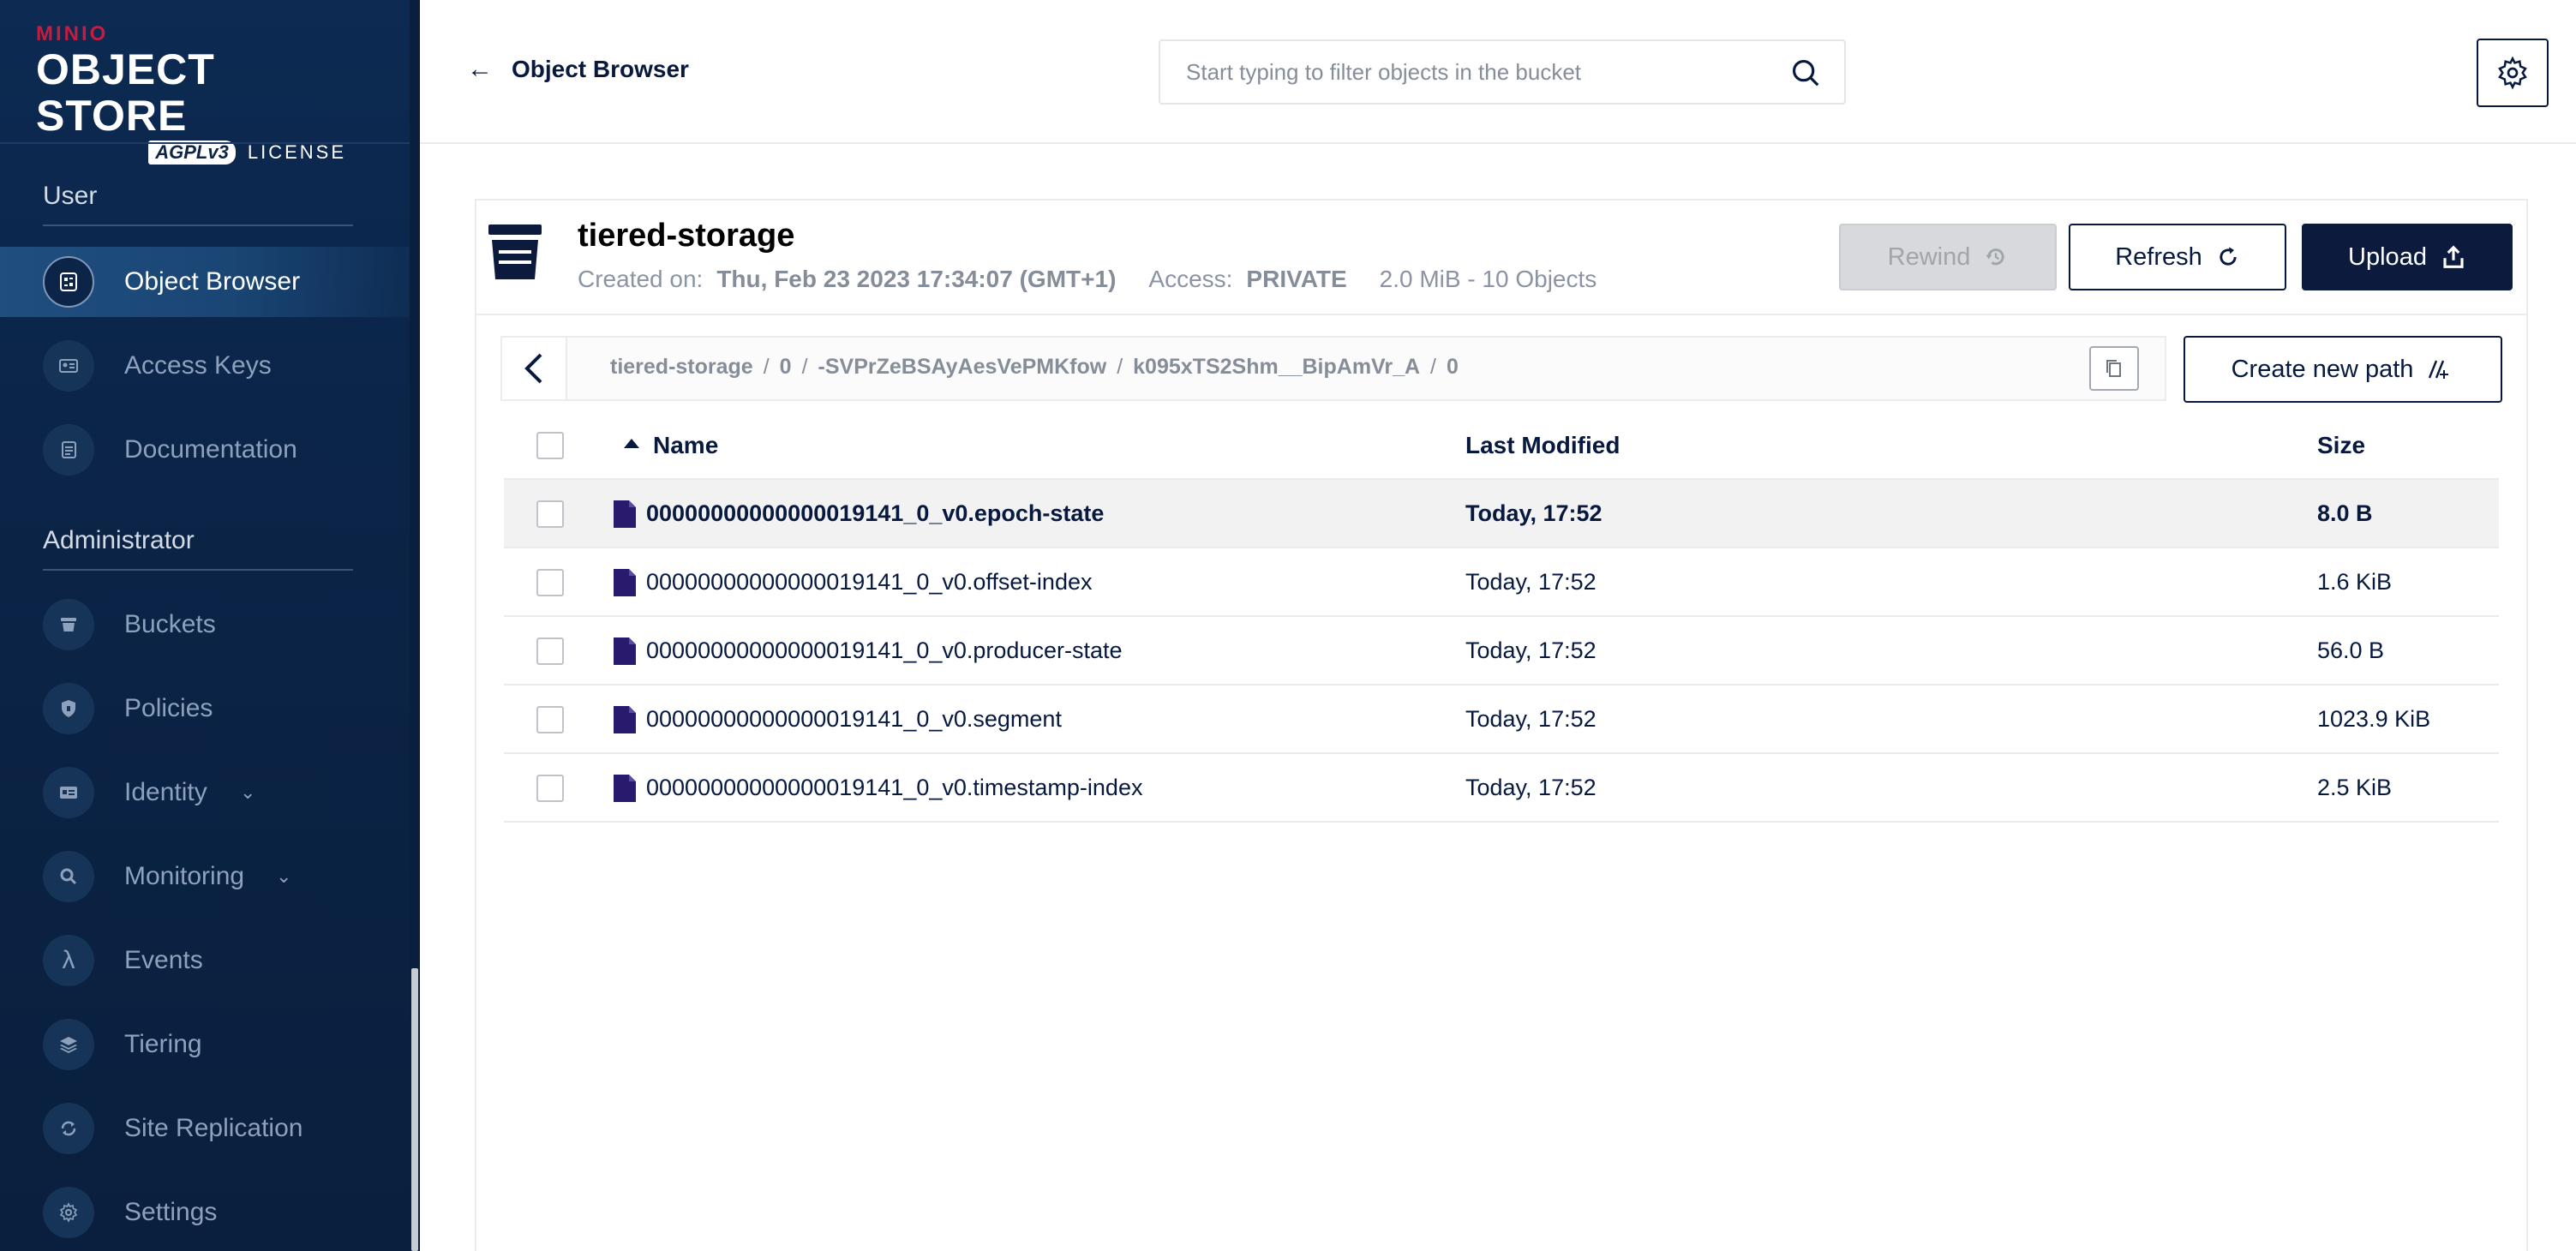  Describe the element at coordinates (2228, 256) in the screenshot. I see `refresh-icon` at that location.